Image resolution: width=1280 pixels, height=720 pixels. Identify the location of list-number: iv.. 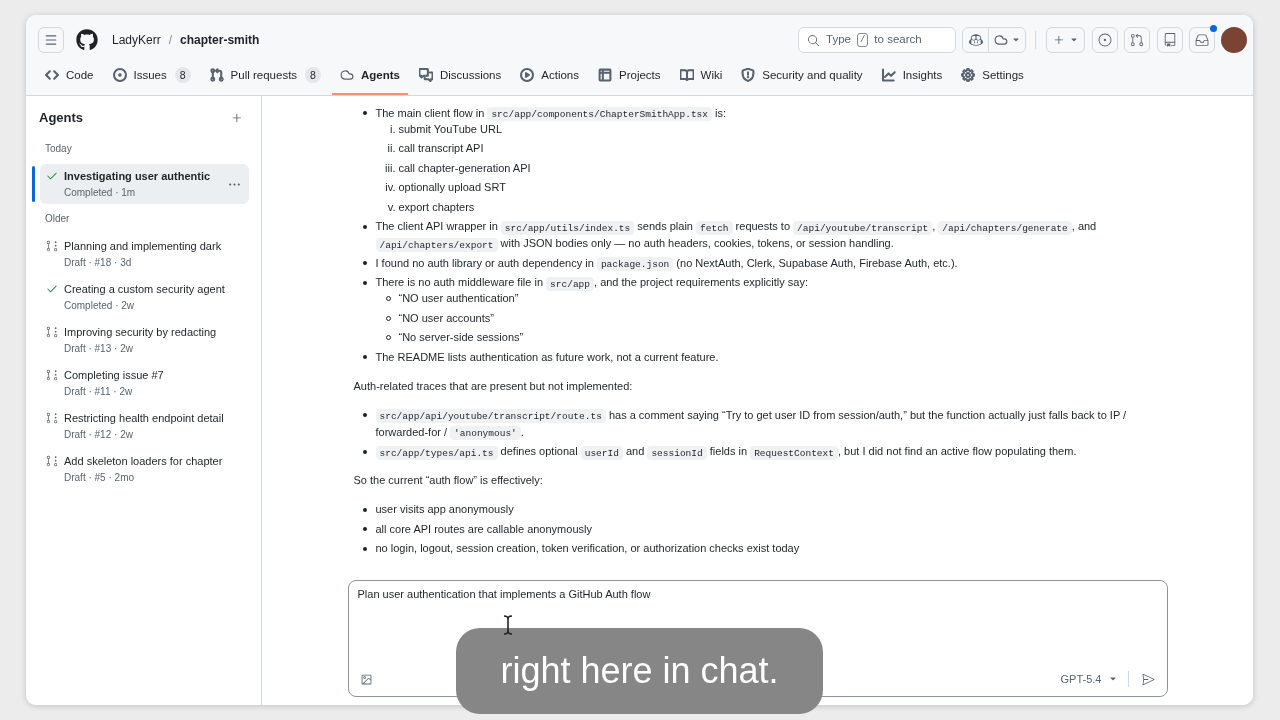
(390, 187).